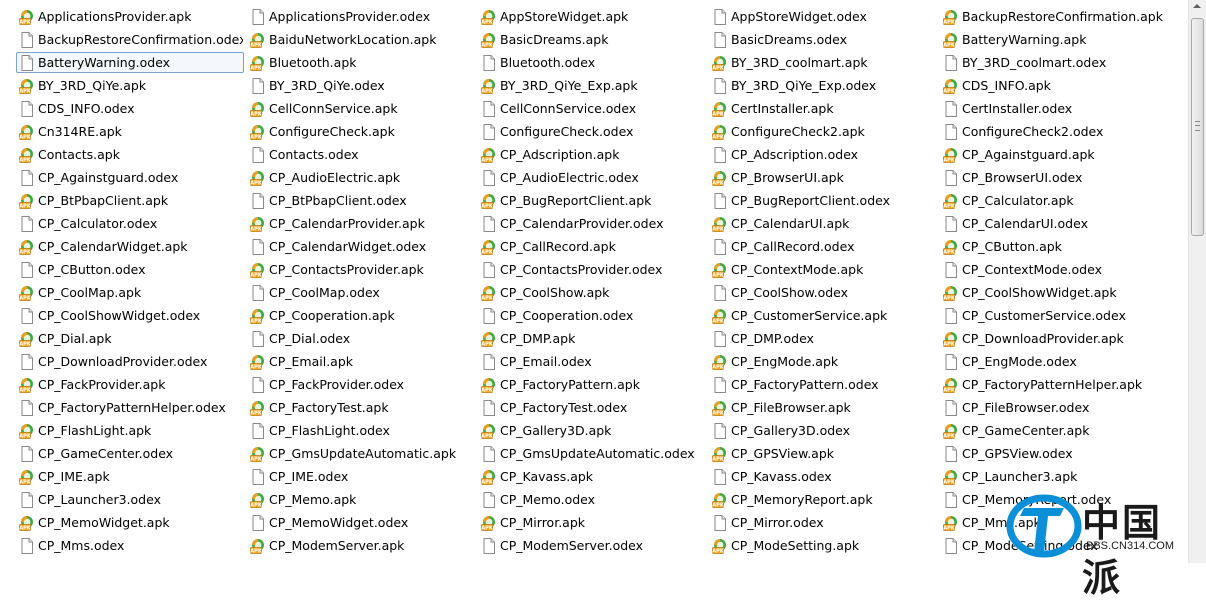  Describe the element at coordinates (823, 62) in the screenshot. I see `file-item: APK BY_3RD_coolmart.apk` at that location.